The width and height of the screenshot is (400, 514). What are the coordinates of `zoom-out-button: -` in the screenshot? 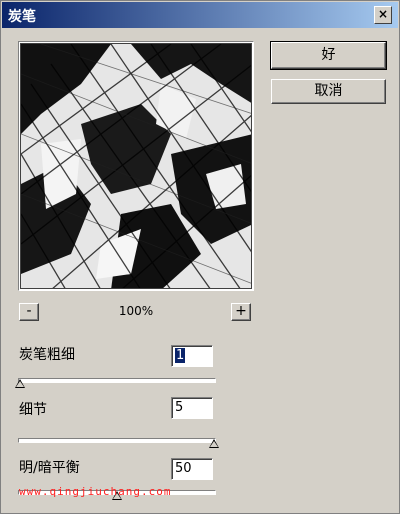 It's located at (29, 312).